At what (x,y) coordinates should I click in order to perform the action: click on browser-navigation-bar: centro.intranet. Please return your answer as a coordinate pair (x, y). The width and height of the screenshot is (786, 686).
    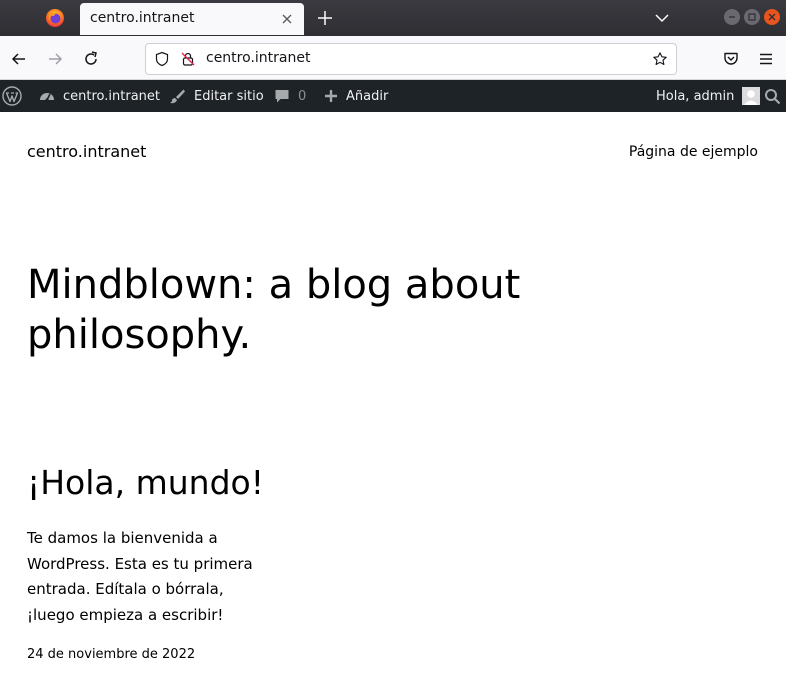
    Looking at the image, I should click on (393, 58).